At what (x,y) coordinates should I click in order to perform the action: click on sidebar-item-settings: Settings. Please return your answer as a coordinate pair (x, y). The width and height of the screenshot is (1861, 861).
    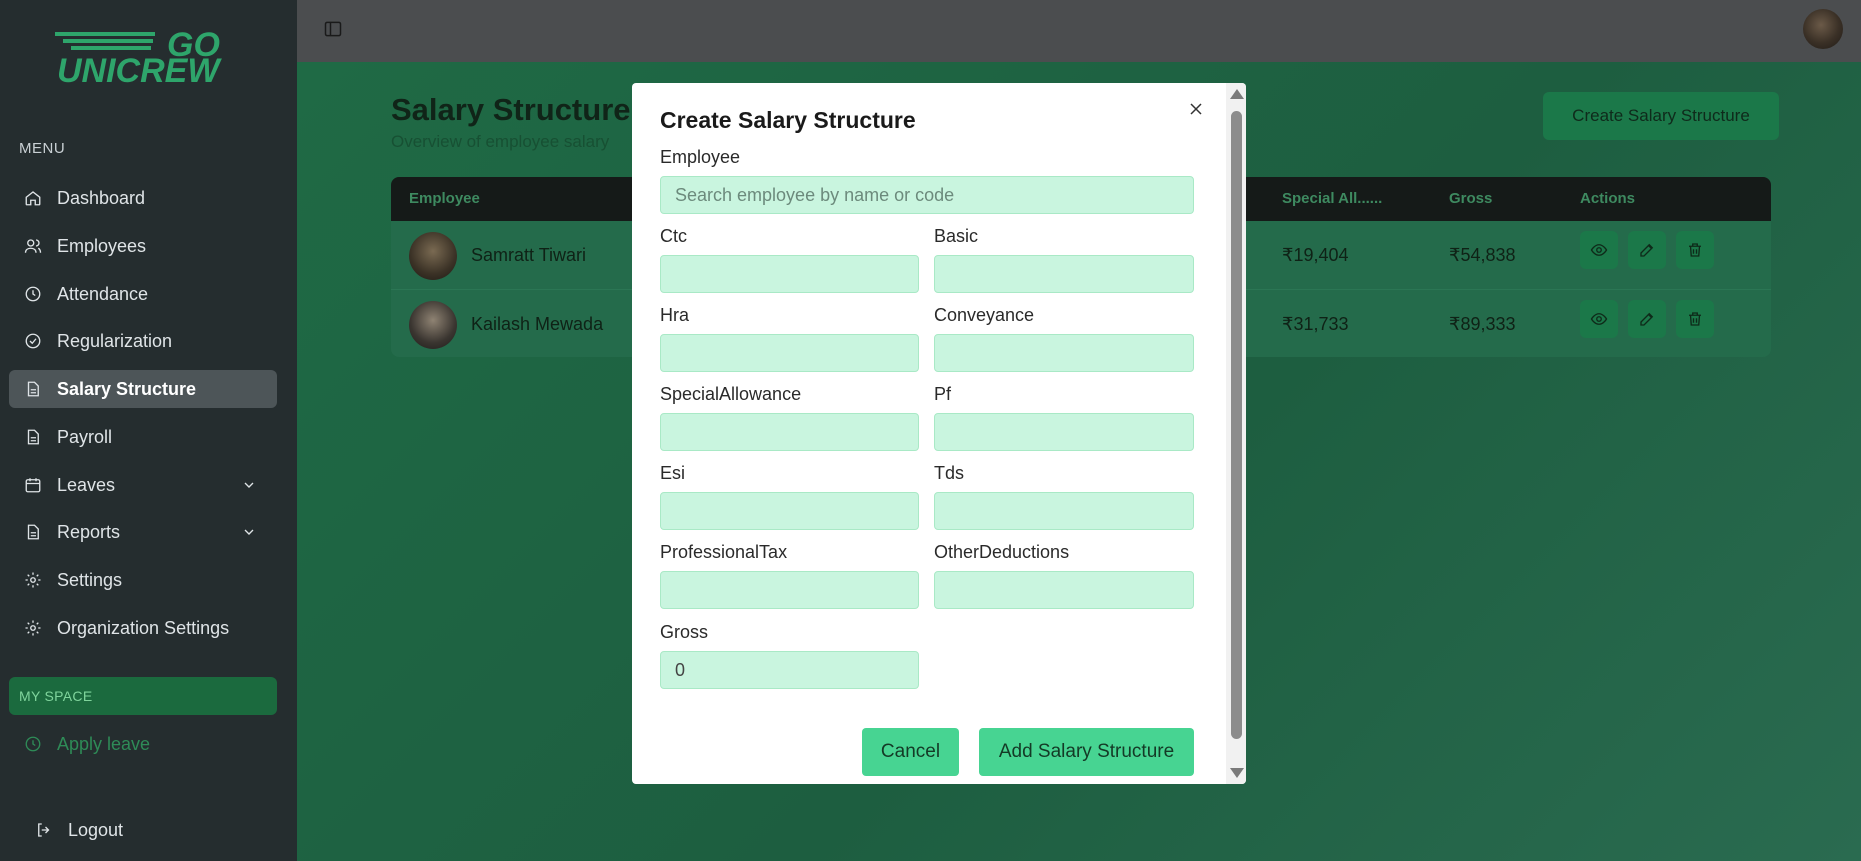
    Looking at the image, I should click on (143, 580).